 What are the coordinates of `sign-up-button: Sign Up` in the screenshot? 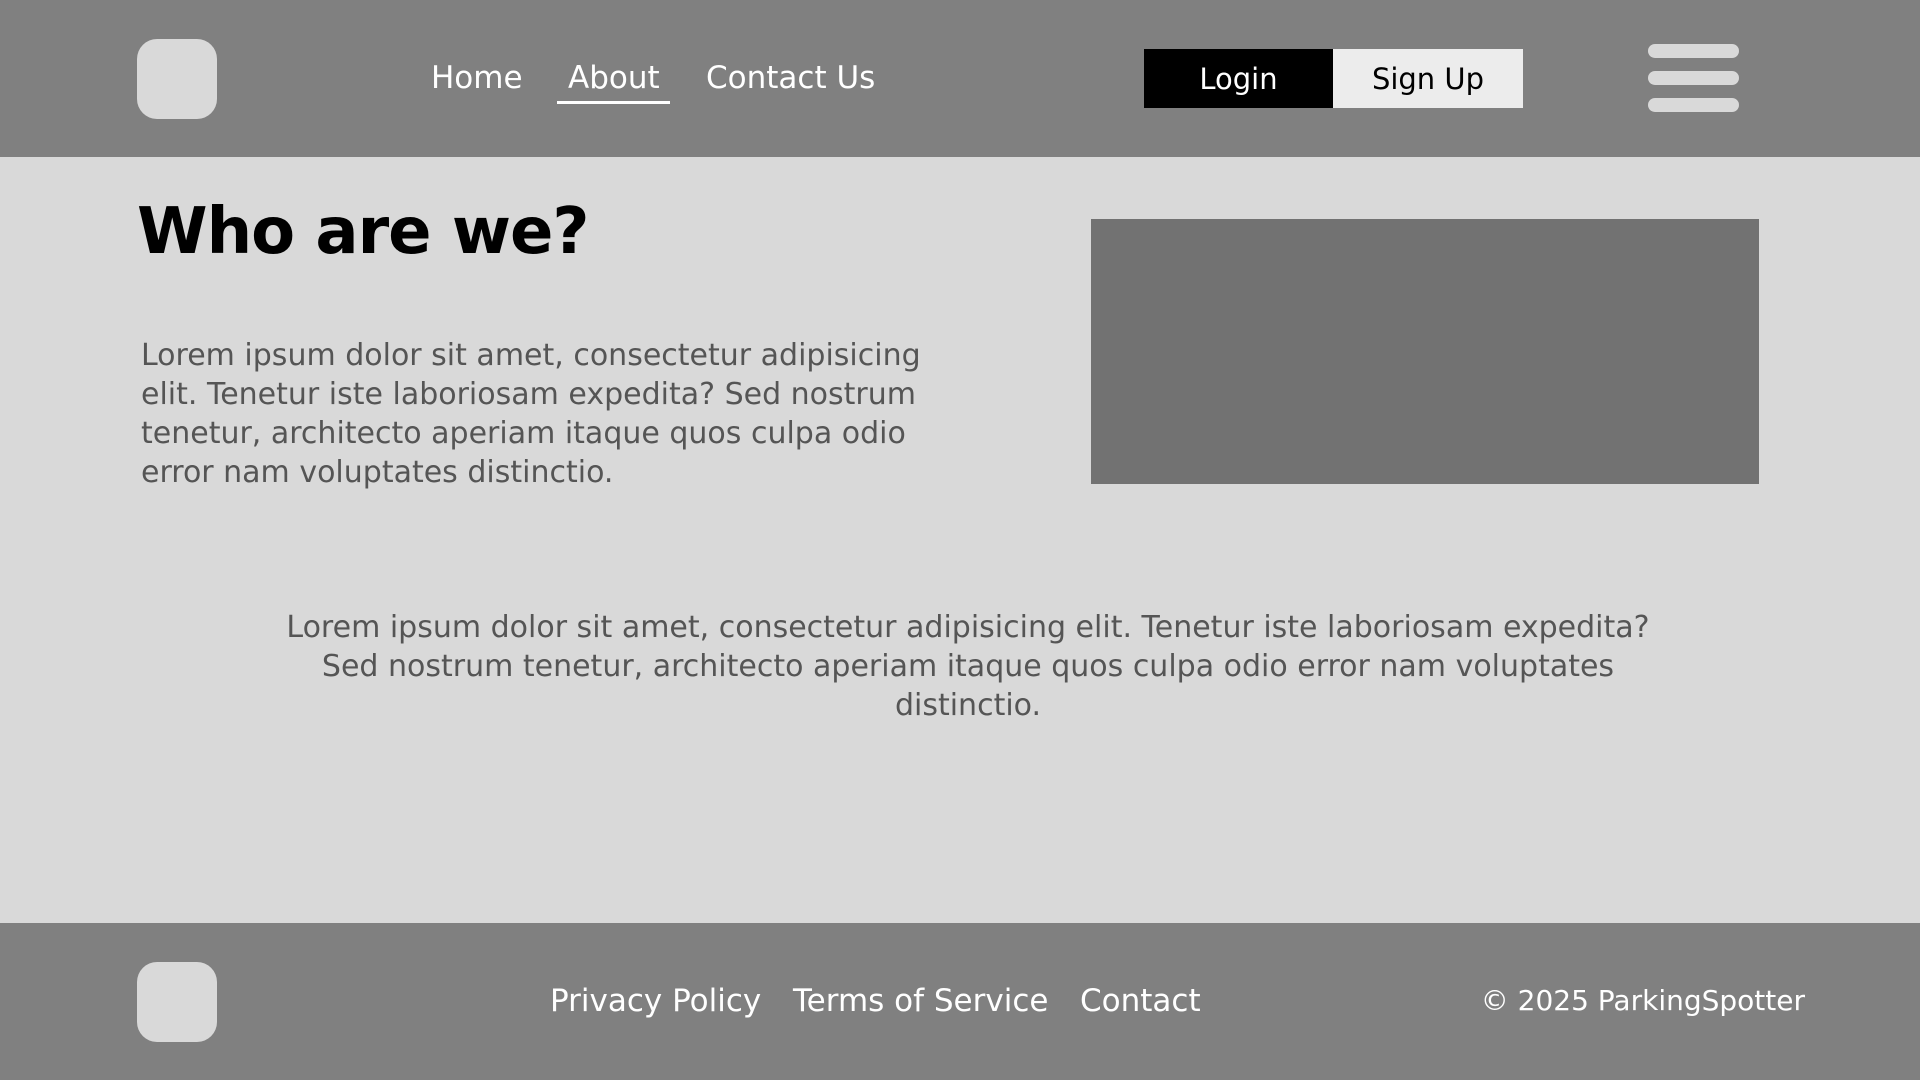 It's located at (1428, 78).